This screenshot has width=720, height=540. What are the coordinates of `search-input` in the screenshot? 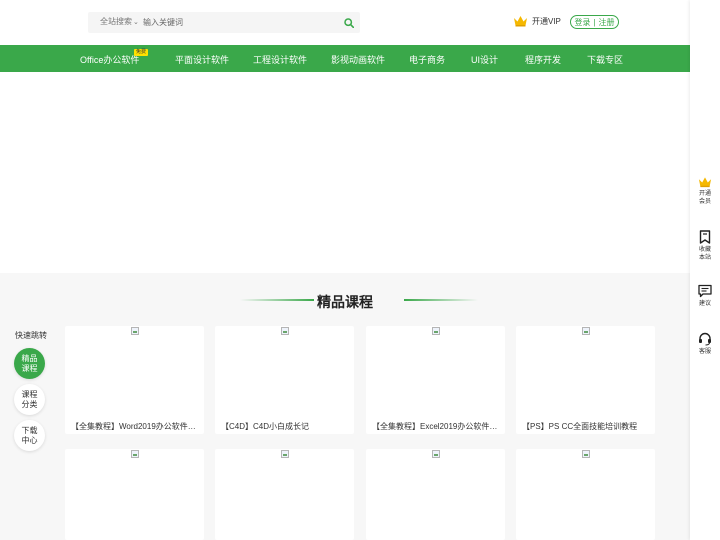 It's located at (238, 22).